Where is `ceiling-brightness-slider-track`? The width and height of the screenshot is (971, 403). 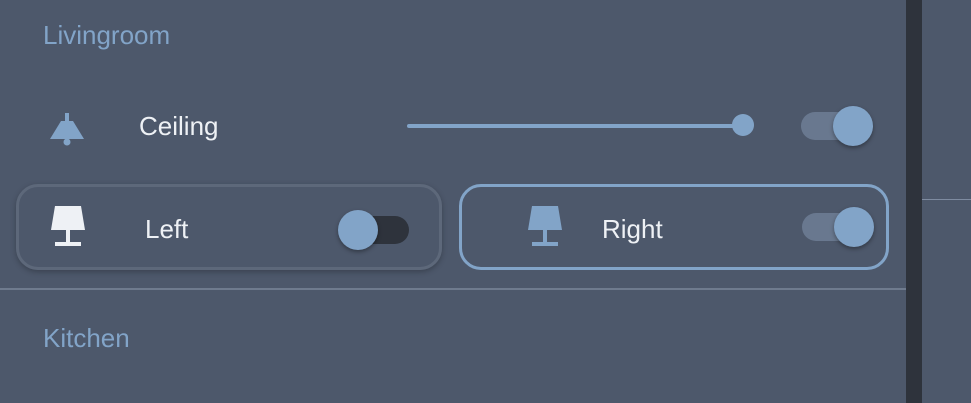
ceiling-brightness-slider-track is located at coordinates (575, 126).